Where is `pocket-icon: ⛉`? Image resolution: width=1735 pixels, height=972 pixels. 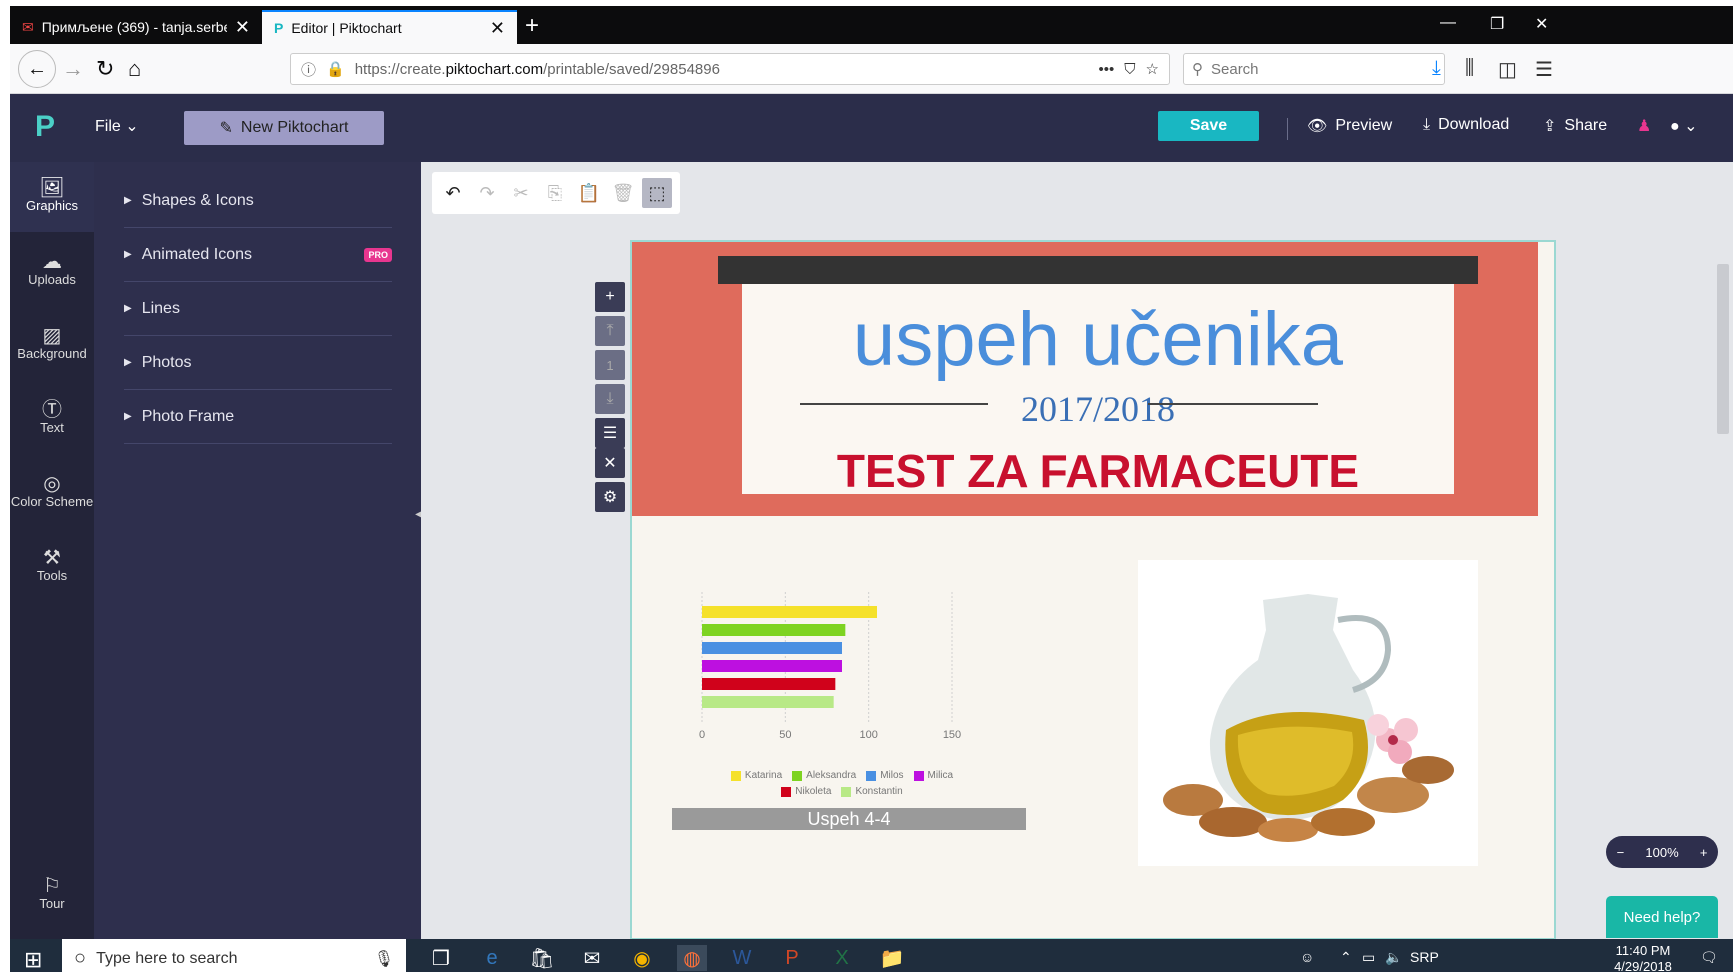 pocket-icon: ⛉ is located at coordinates (1129, 69).